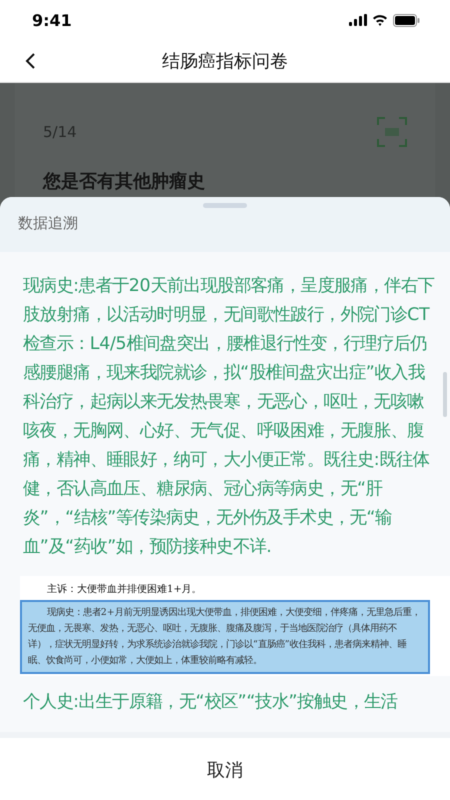 Image resolution: width=450 pixels, height=800 pixels. Describe the element at coordinates (124, 181) in the screenshot. I see `question-text: 您是否有其他肿瘤史` at that location.